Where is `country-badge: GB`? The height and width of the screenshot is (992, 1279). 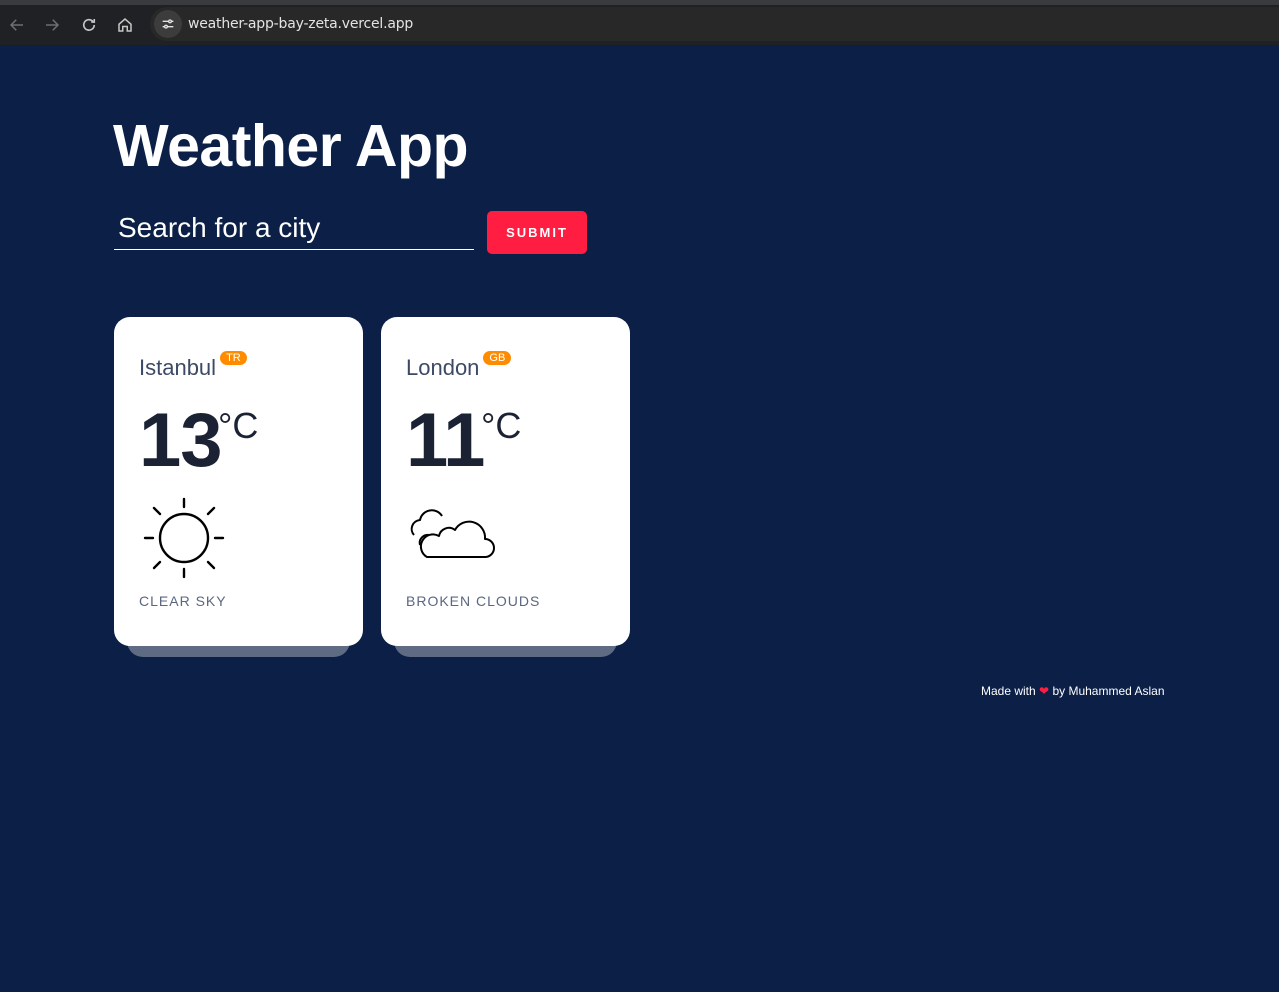 country-badge: GB is located at coordinates (497, 358).